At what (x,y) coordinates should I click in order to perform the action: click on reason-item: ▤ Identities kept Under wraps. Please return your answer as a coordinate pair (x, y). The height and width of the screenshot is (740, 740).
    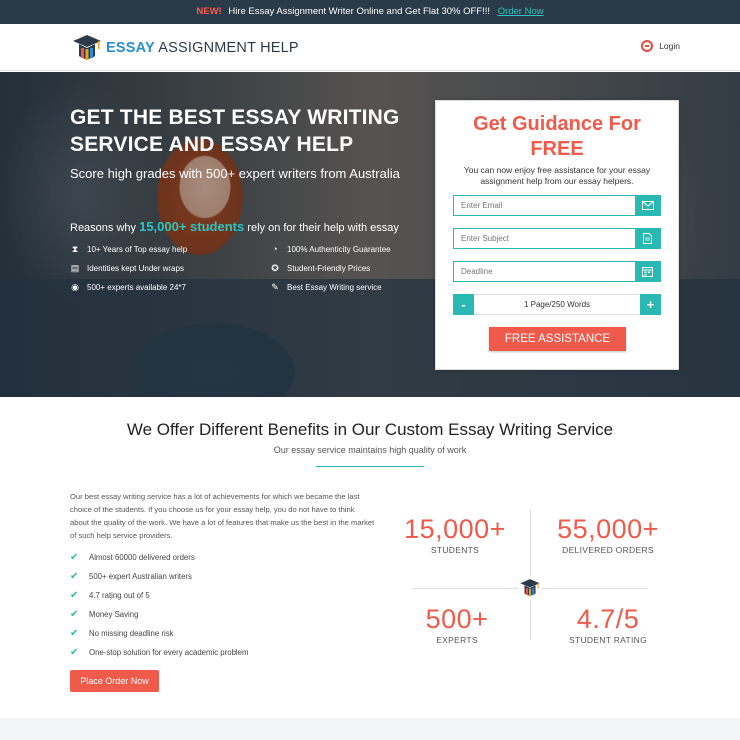
    Looking at the image, I should click on (170, 268).